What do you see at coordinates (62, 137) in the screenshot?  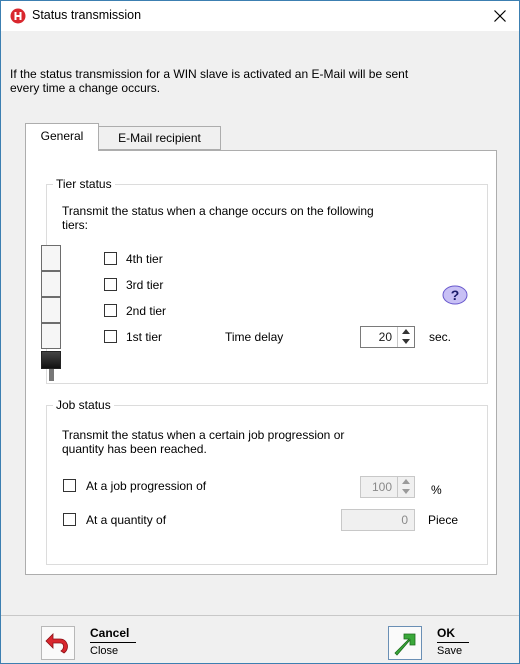 I see `tab-general: General` at bounding box center [62, 137].